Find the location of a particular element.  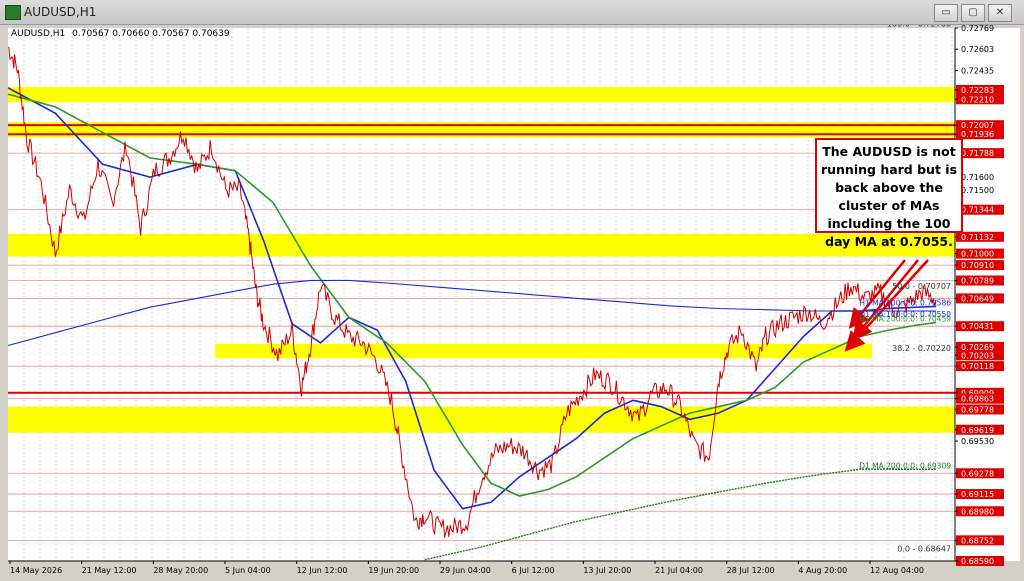

x-tick-label: 28 Jul 12:00 is located at coordinates (751, 570).